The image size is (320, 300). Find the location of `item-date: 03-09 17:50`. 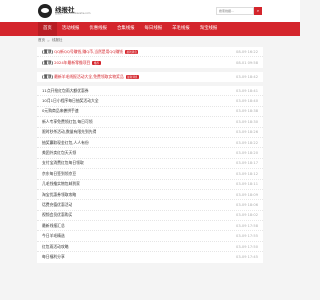

item-date: 03-09 17:50 is located at coordinates (247, 246).